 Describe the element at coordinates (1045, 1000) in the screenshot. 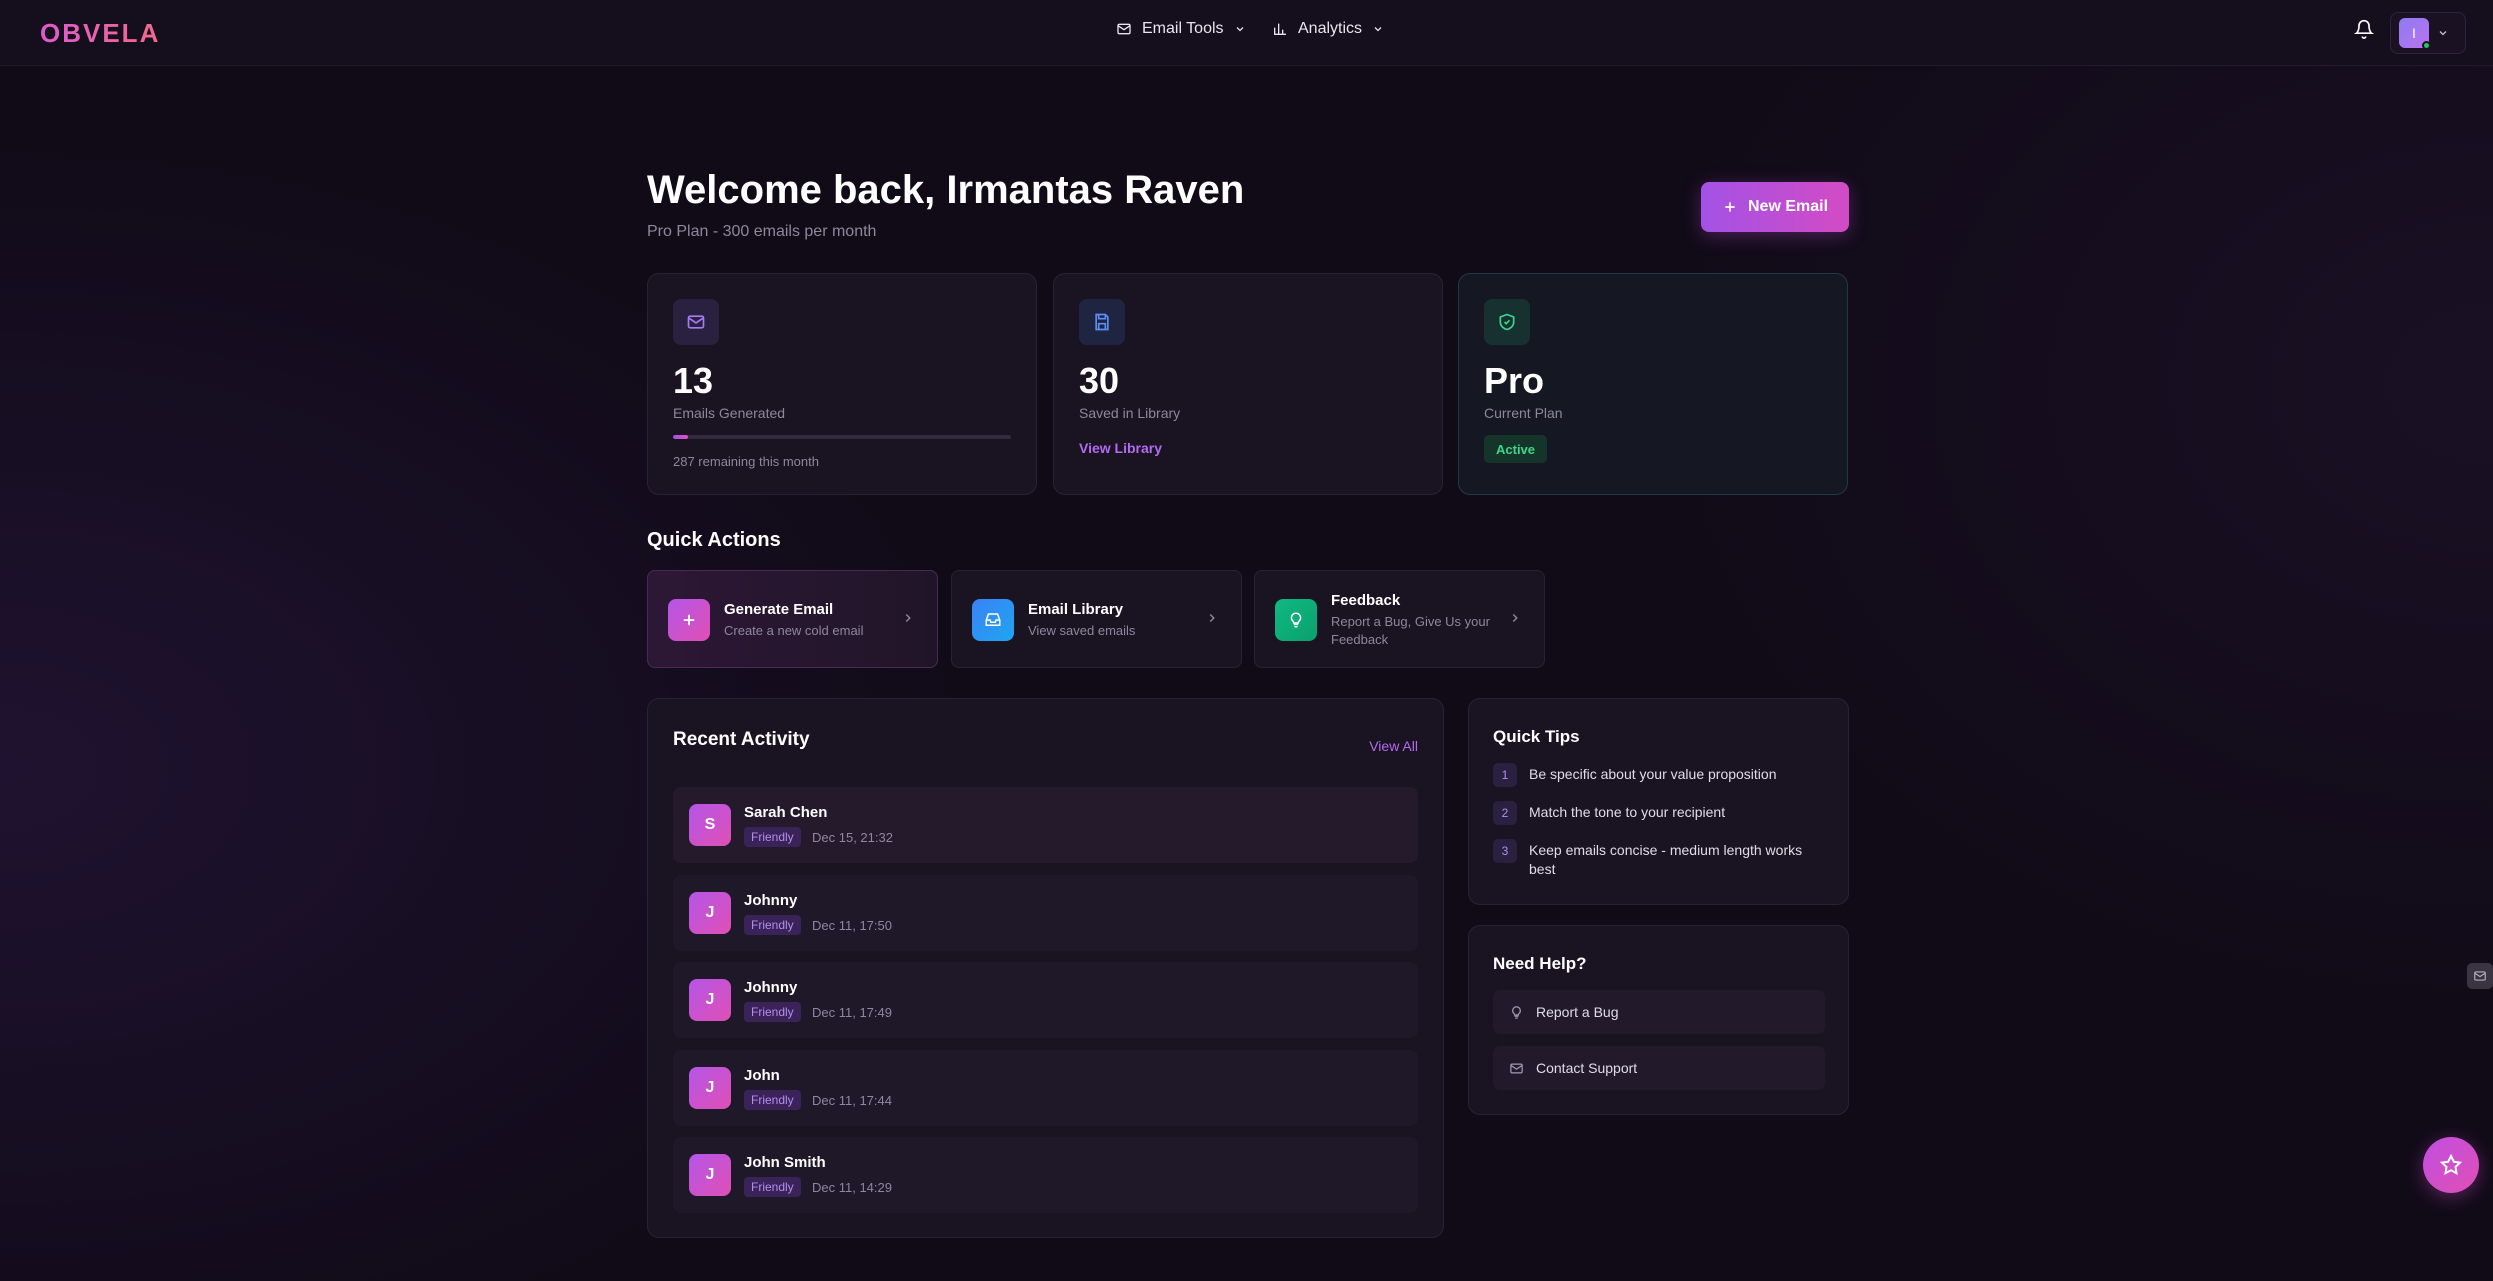

I see `activity-row: J Johnny Friendly Dec 11, 17:49` at that location.